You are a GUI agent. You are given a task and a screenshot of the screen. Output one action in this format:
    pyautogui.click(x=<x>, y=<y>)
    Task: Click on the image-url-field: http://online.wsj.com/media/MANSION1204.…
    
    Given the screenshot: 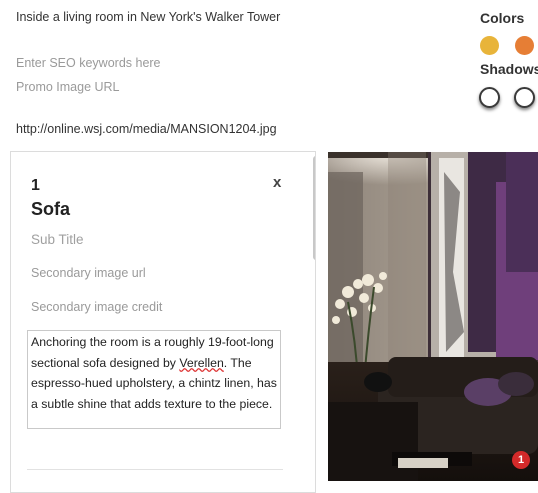 What is the action you would take?
    pyautogui.click(x=146, y=129)
    